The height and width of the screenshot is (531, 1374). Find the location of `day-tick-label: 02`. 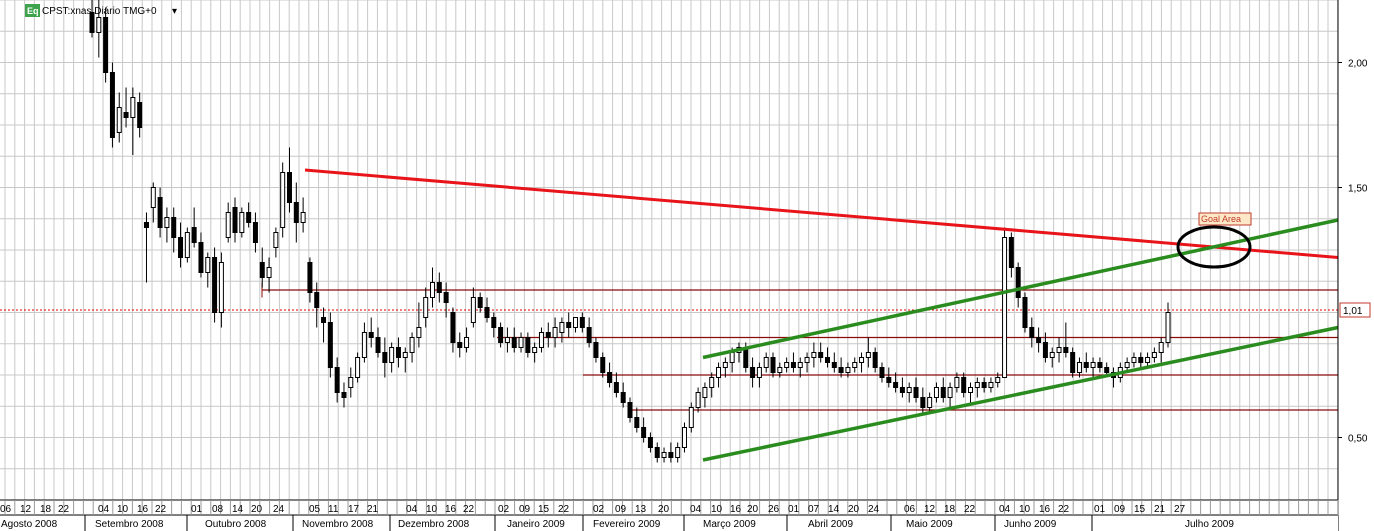

day-tick-label: 02 is located at coordinates (504, 509).